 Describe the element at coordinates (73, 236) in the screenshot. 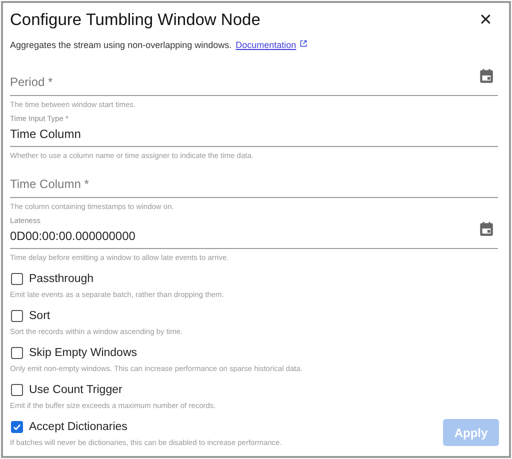

I see `field-value: 0D00:00:00.000000000` at that location.